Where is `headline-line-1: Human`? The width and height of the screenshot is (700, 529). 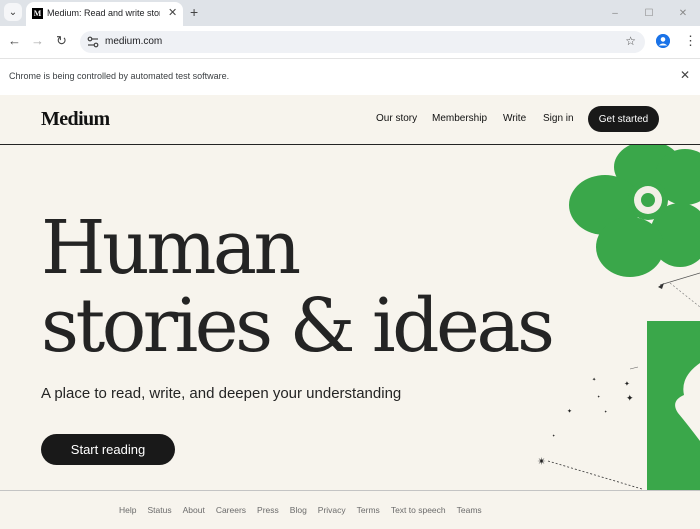
headline-line-1: Human is located at coordinates (171, 248).